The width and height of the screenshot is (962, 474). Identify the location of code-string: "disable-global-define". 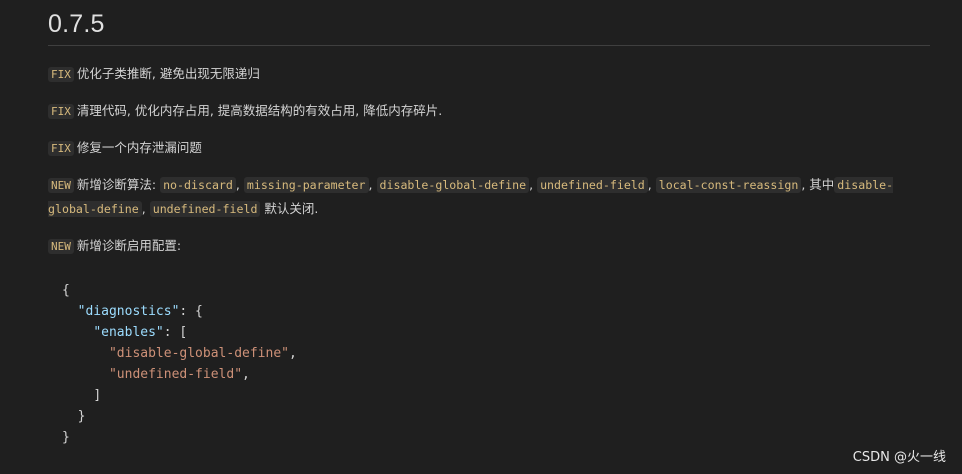
(198, 353).